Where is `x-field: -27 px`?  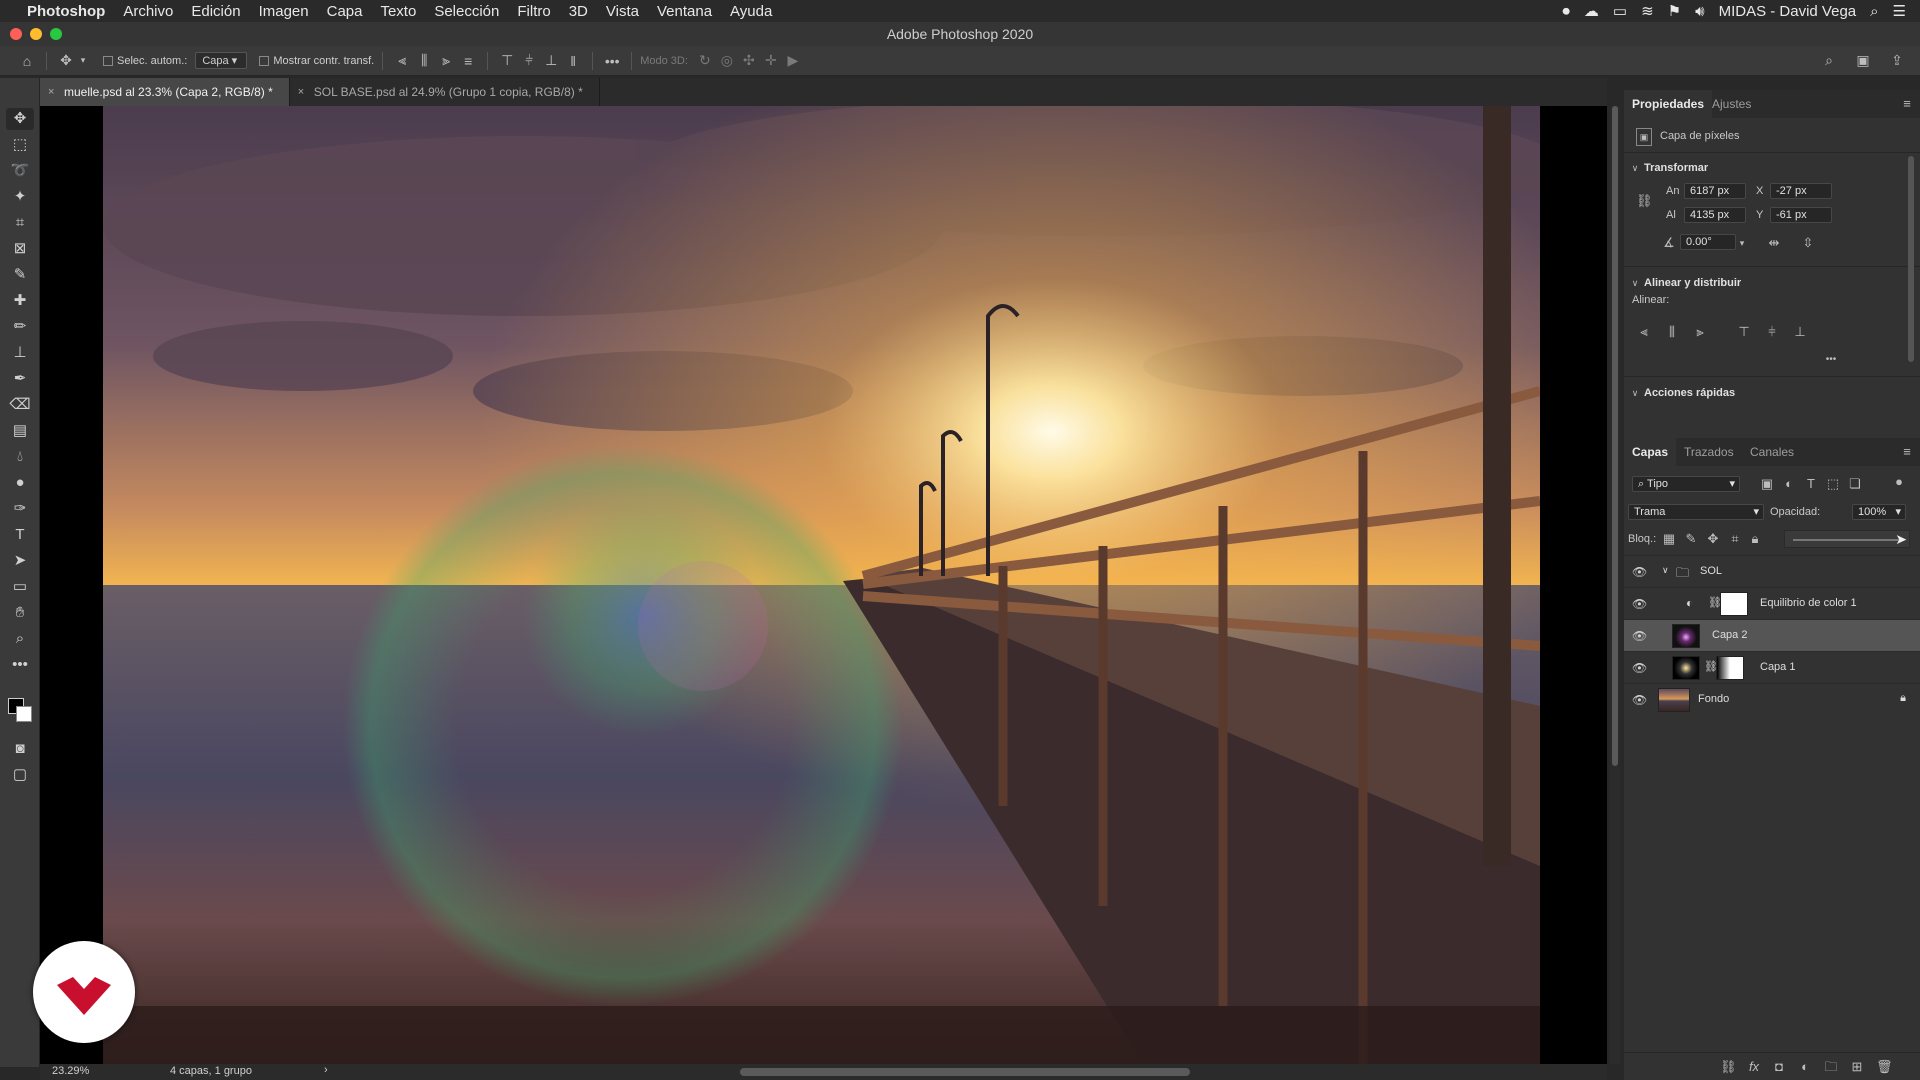 x-field: -27 px is located at coordinates (1801, 191).